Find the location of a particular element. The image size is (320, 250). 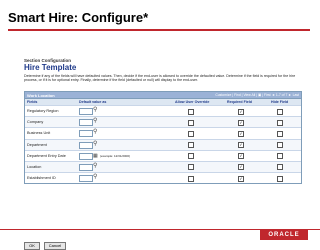

date-input is located at coordinates (86, 156).